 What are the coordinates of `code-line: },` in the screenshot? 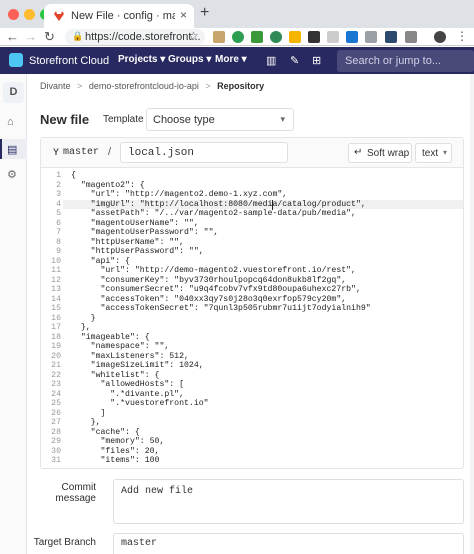 It's located at (81, 327).